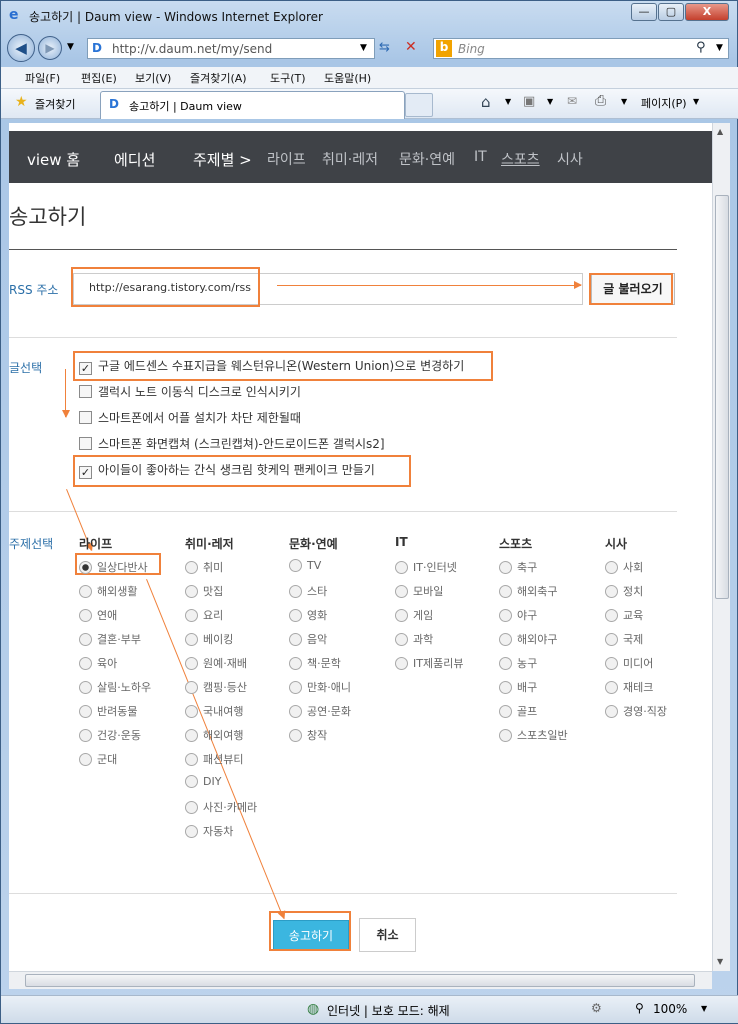 The height and width of the screenshot is (1024, 738). I want to click on topic-radio: 자동차, so click(209, 831).